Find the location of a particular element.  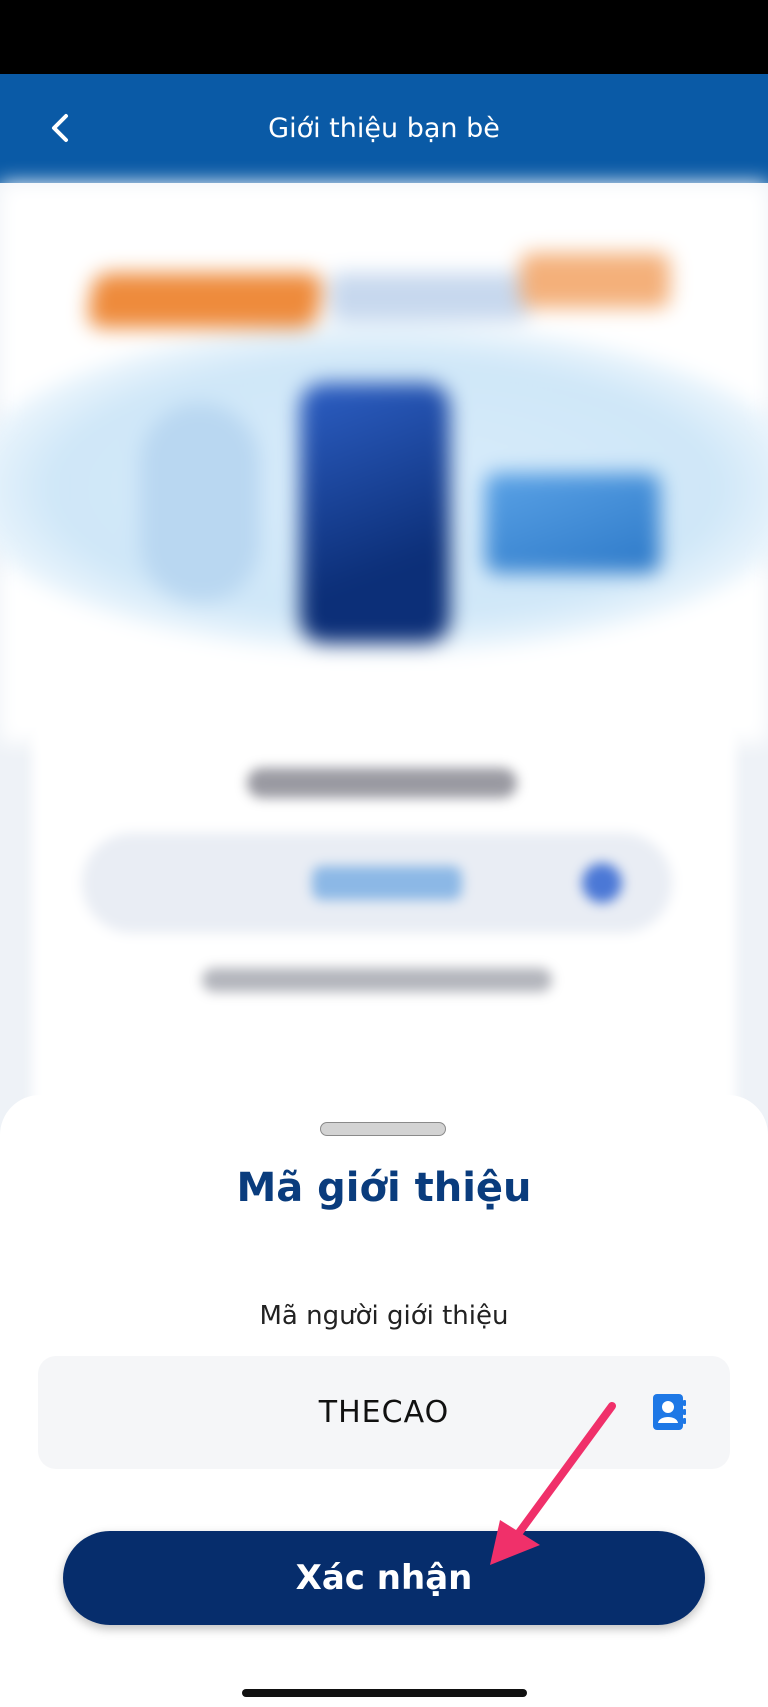

referrer-code-value: THECAO is located at coordinates (384, 1412).